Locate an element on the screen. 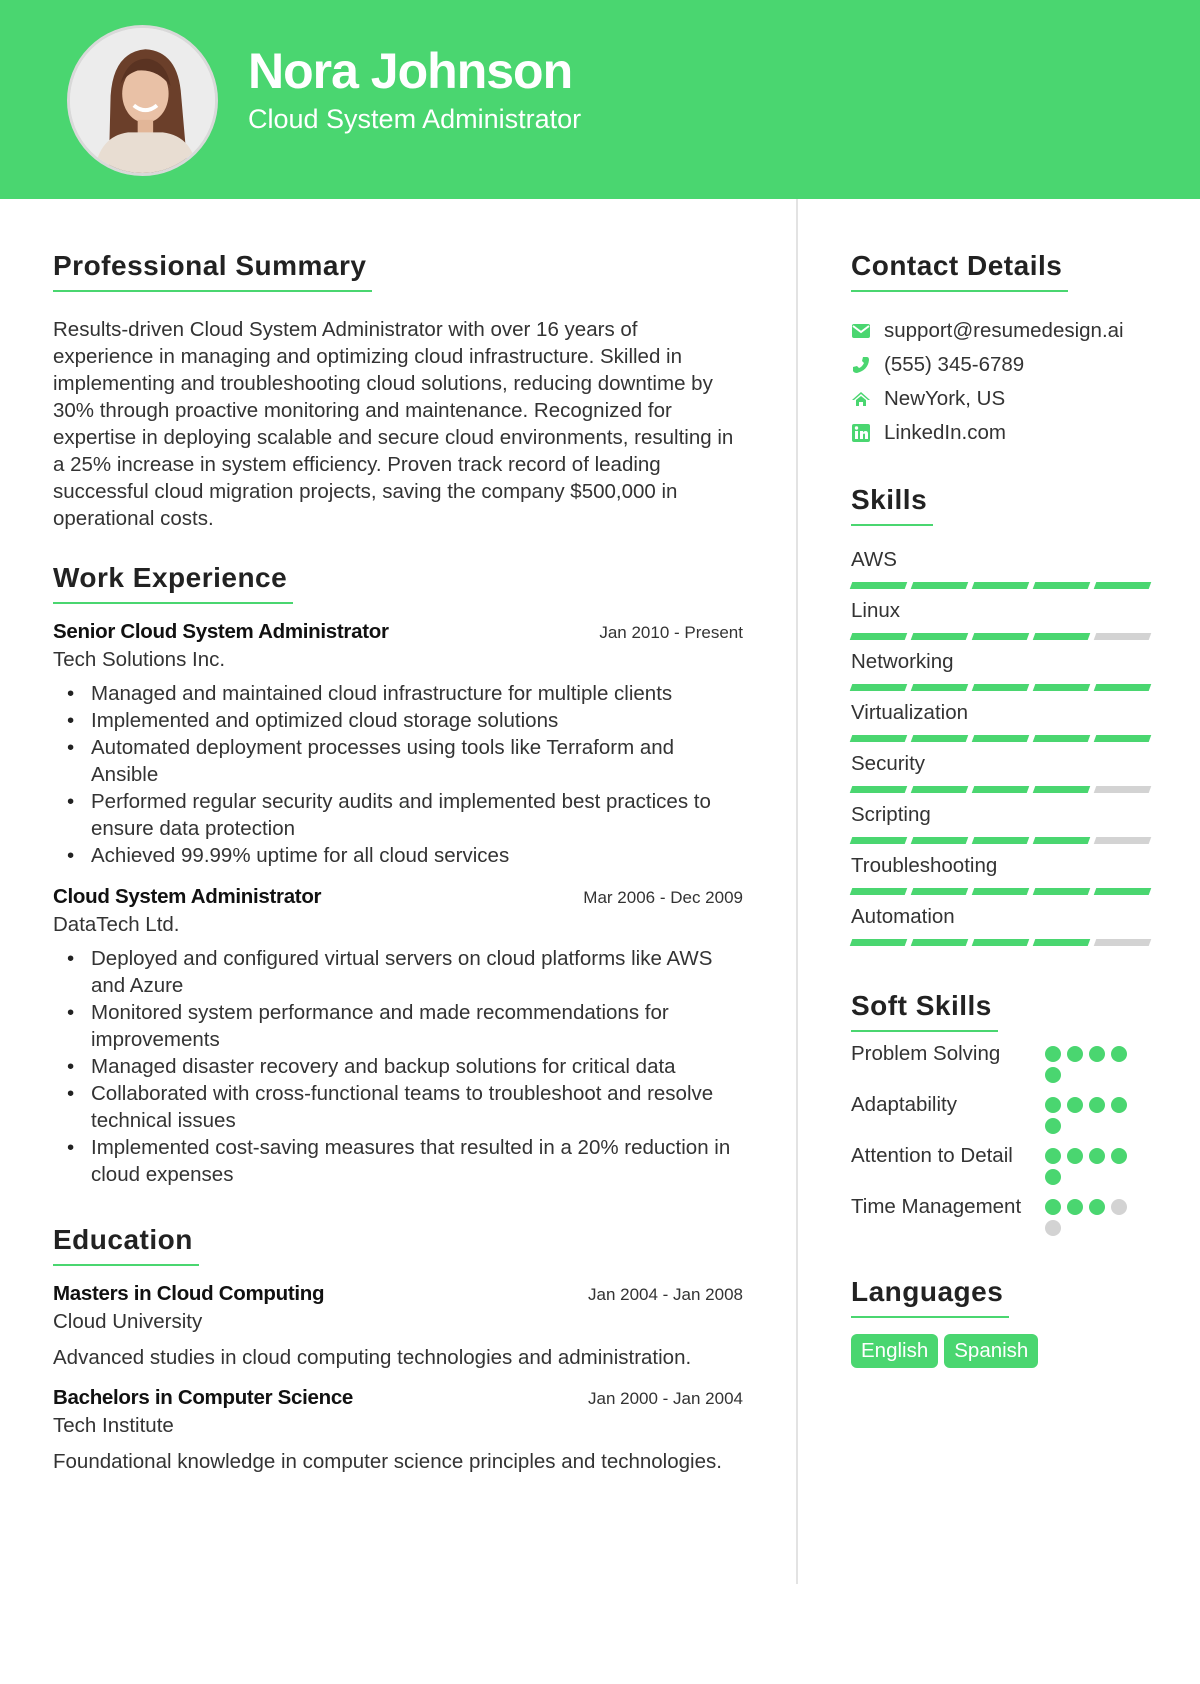  contact-item: NewYork, US is located at coordinates (1001, 399).